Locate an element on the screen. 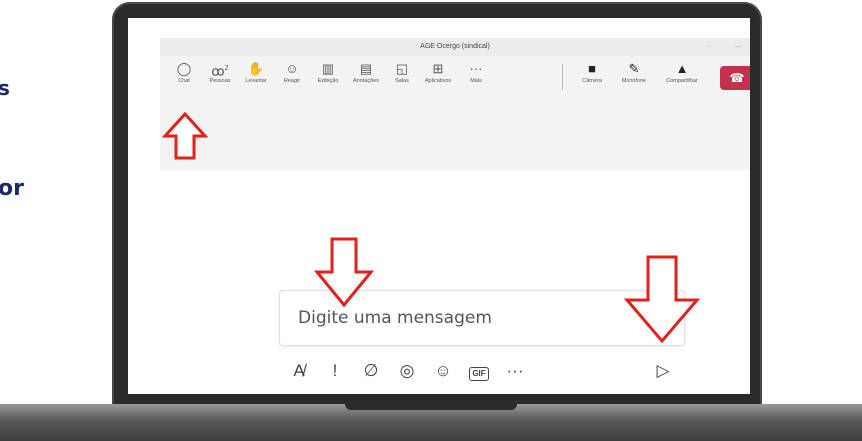 The height and width of the screenshot is (441, 862). hangup-button: ☎ is located at coordinates (735, 78).